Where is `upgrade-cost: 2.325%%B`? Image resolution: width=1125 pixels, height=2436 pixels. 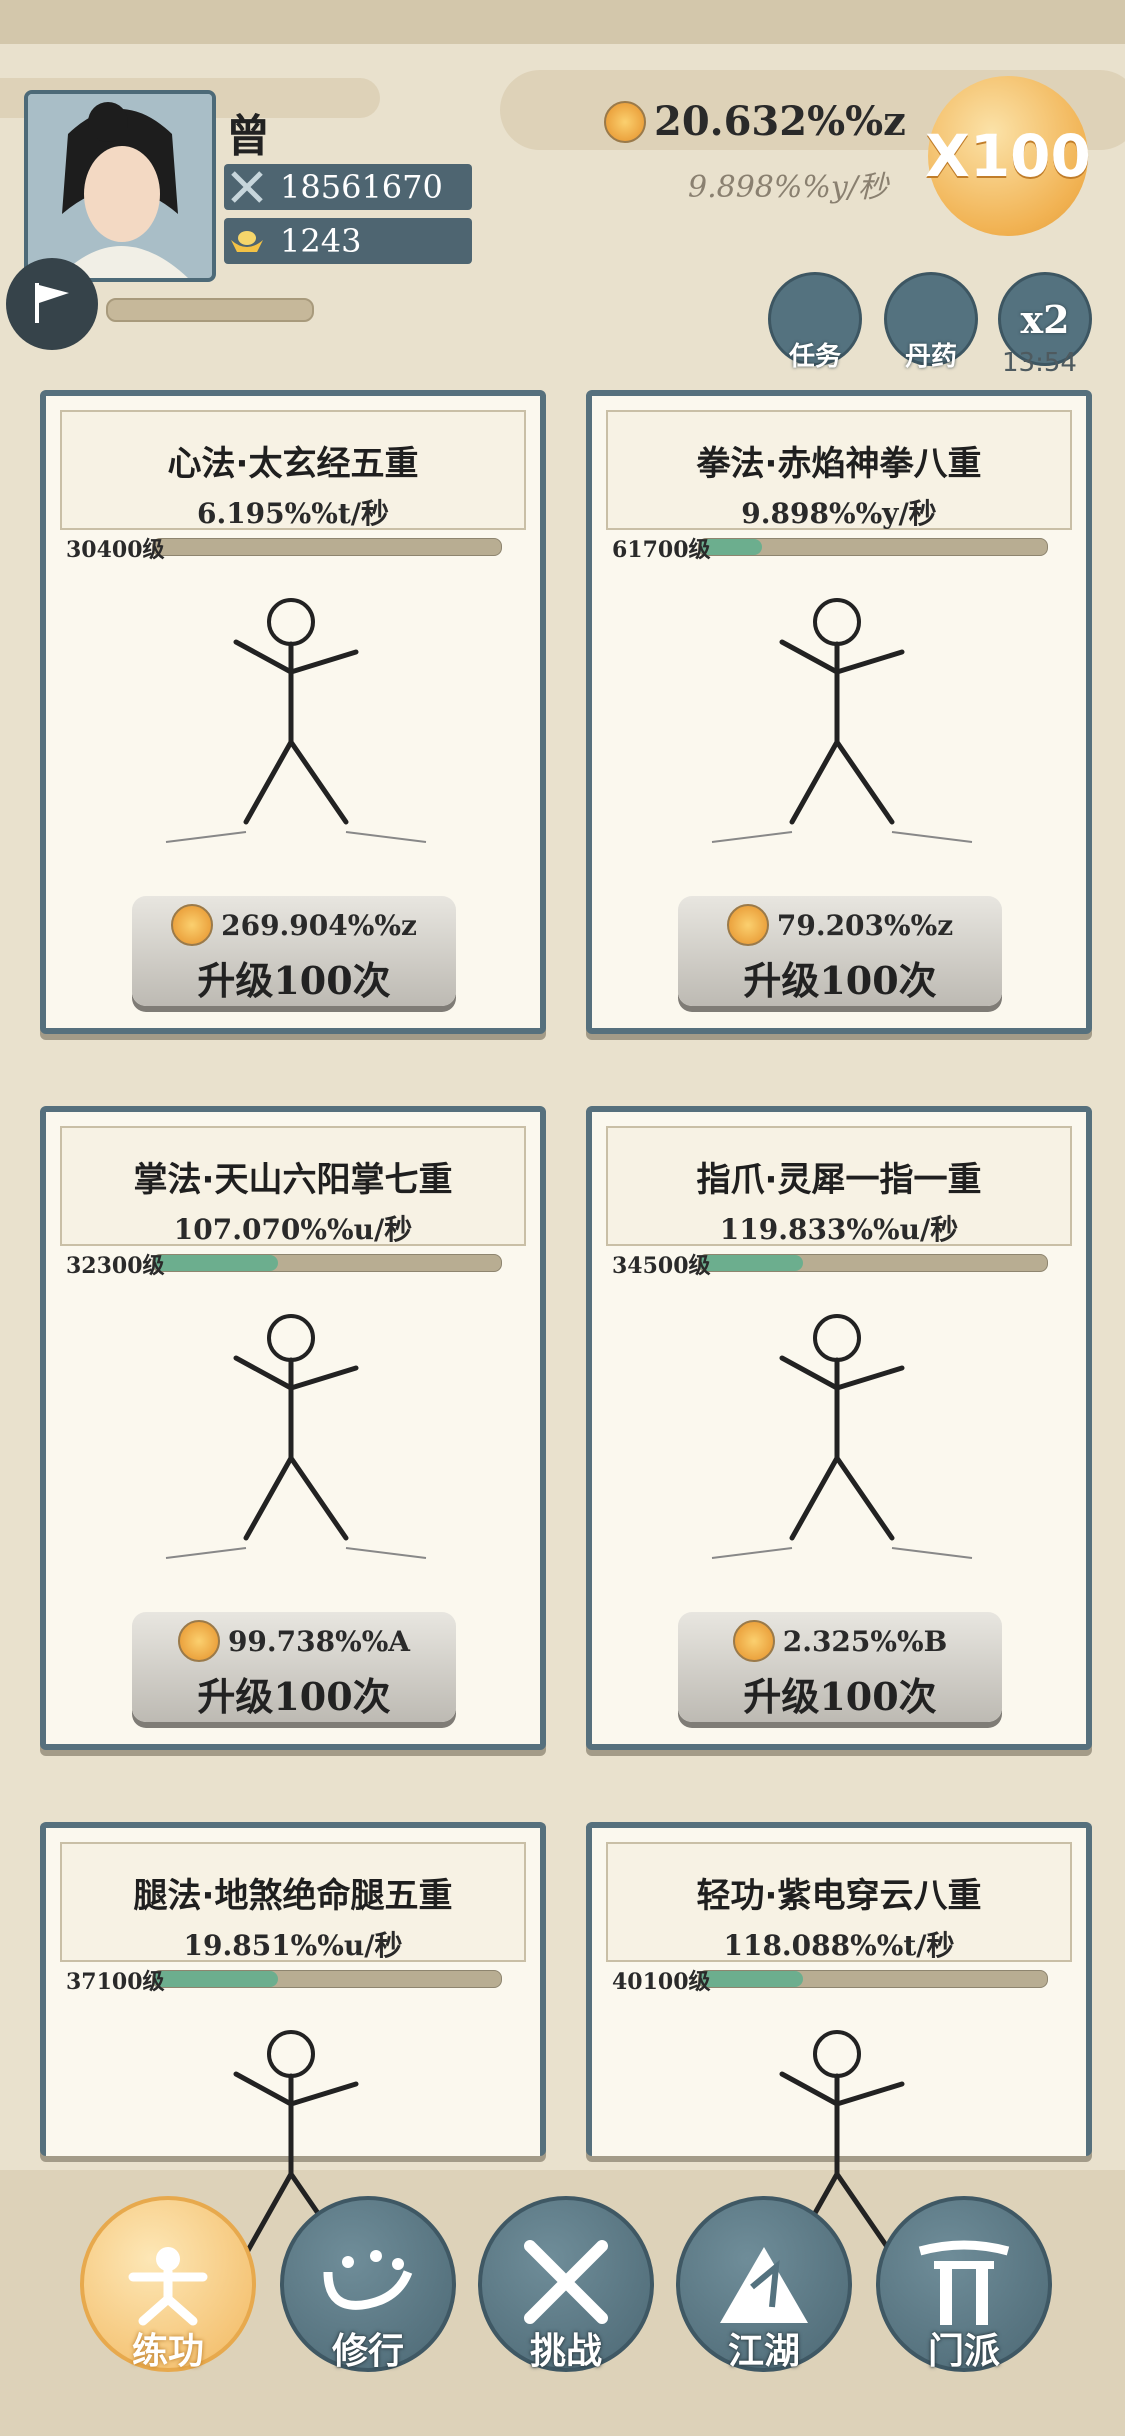
upgrade-cost: 2.325%%B is located at coordinates (840, 1641).